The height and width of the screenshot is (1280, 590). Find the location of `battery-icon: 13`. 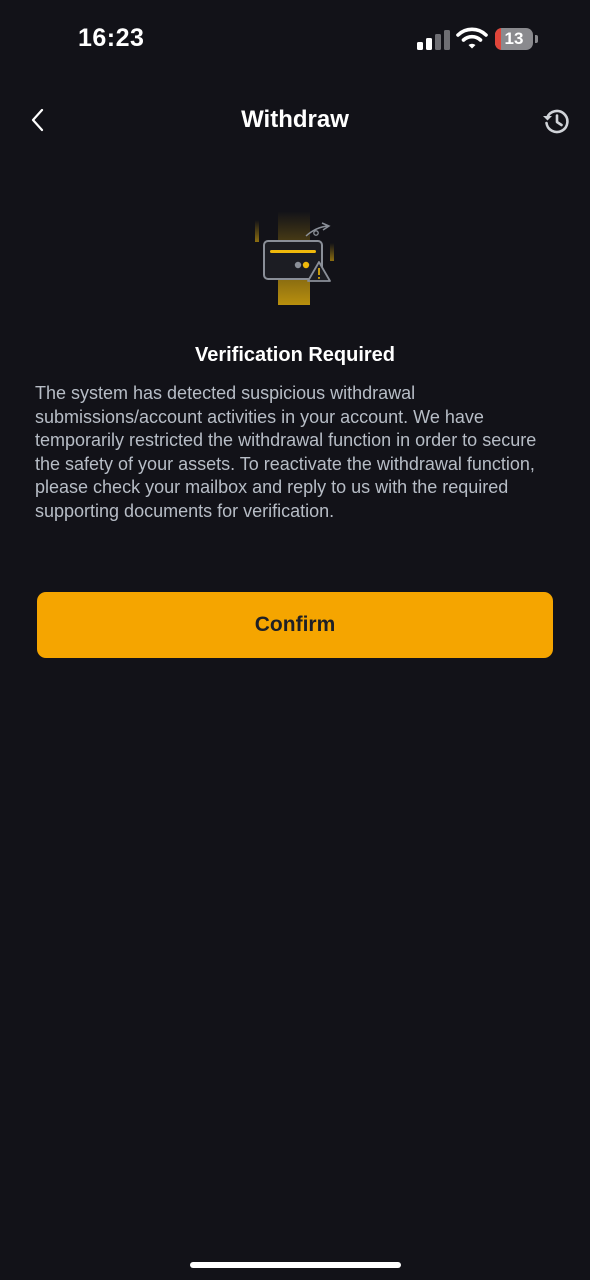

battery-icon: 13 is located at coordinates (514, 39).